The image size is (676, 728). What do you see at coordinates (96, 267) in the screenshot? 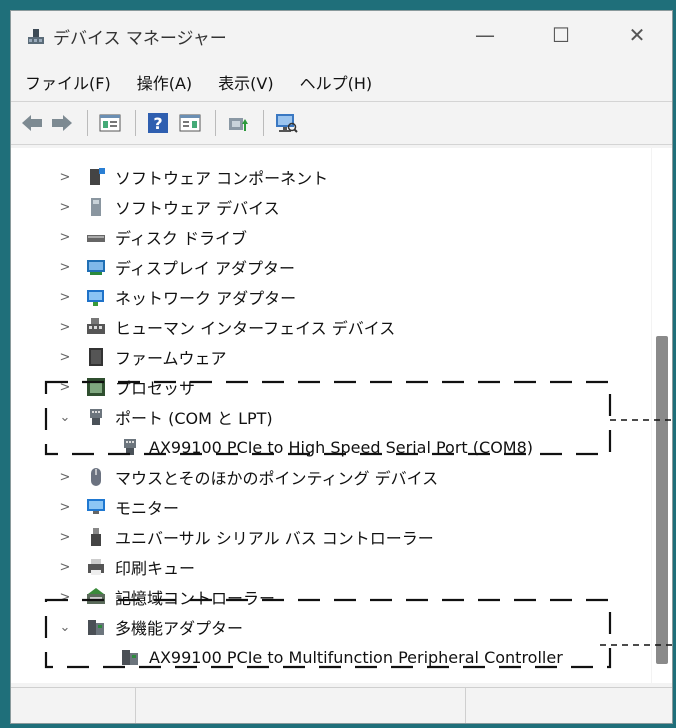
I see `display-adapter-icon` at bounding box center [96, 267].